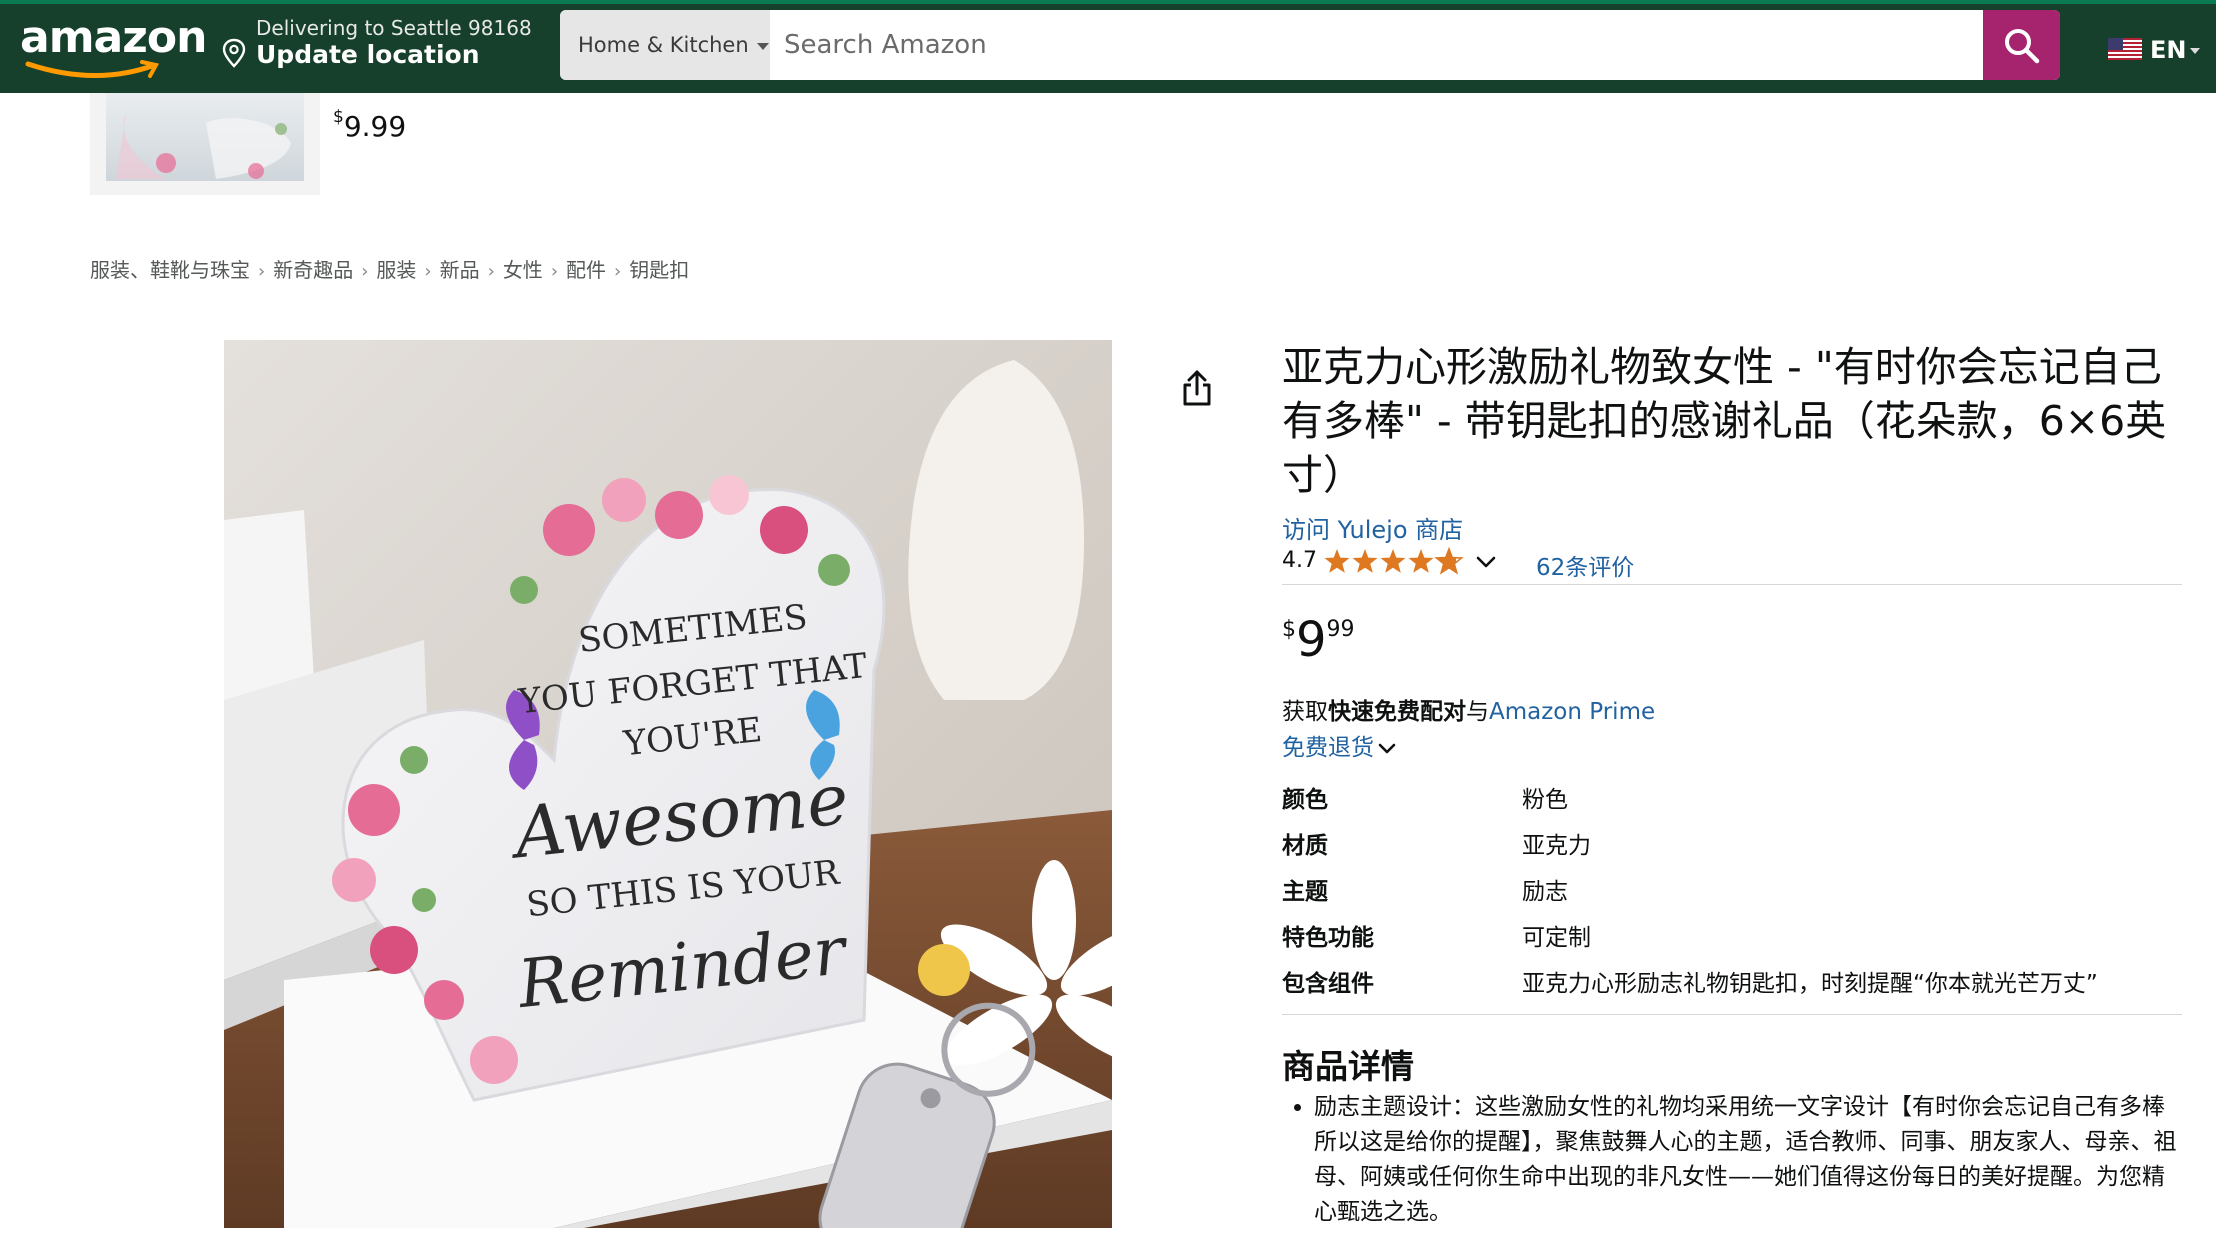  I want to click on breadcrumb-item: 钥匙扣, so click(659, 270).